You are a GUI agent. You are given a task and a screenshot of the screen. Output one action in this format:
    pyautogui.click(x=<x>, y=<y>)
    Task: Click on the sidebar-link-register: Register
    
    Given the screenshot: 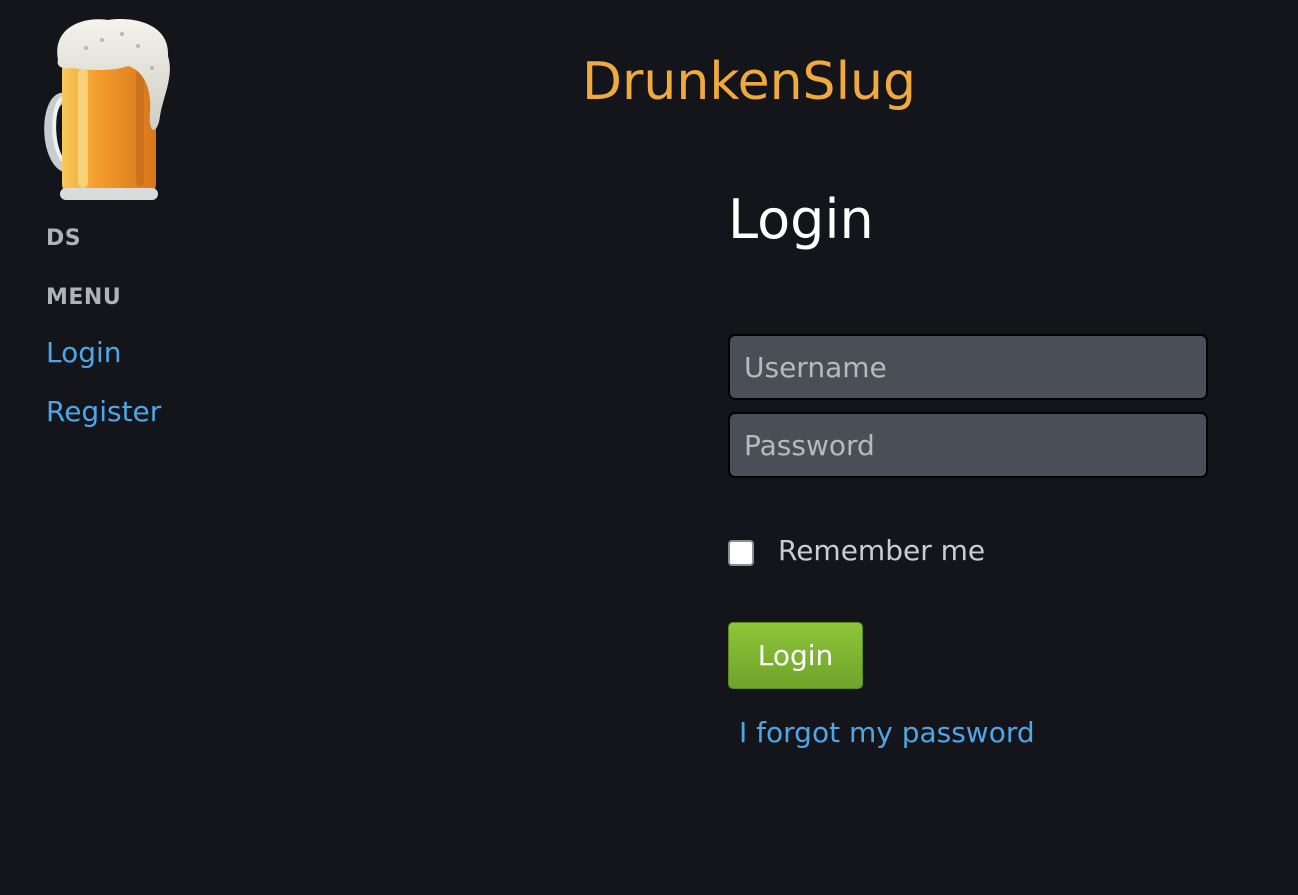 What is the action you would take?
    pyautogui.click(x=103, y=411)
    